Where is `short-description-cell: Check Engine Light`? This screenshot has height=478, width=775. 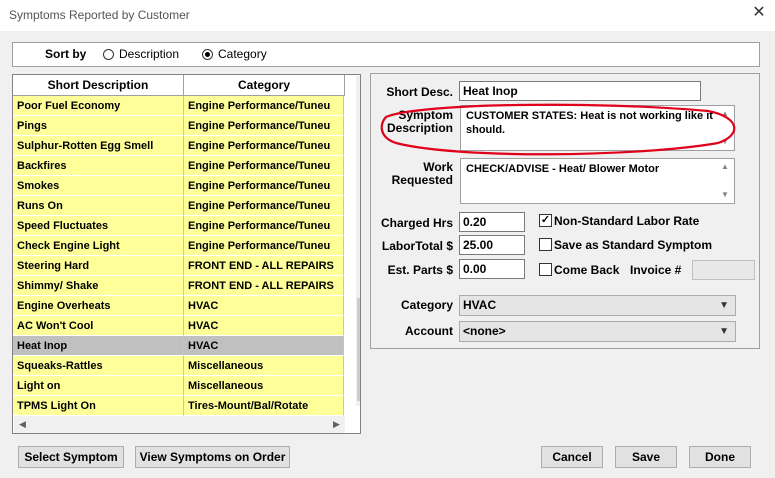
short-description-cell: Check Engine Light is located at coordinates (98, 246).